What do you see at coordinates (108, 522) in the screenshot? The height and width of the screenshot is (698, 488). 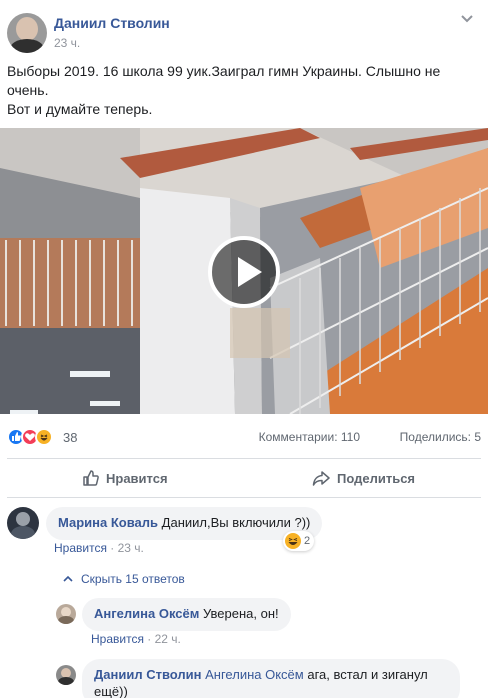 I see `comment-author: Марина Коваль` at bounding box center [108, 522].